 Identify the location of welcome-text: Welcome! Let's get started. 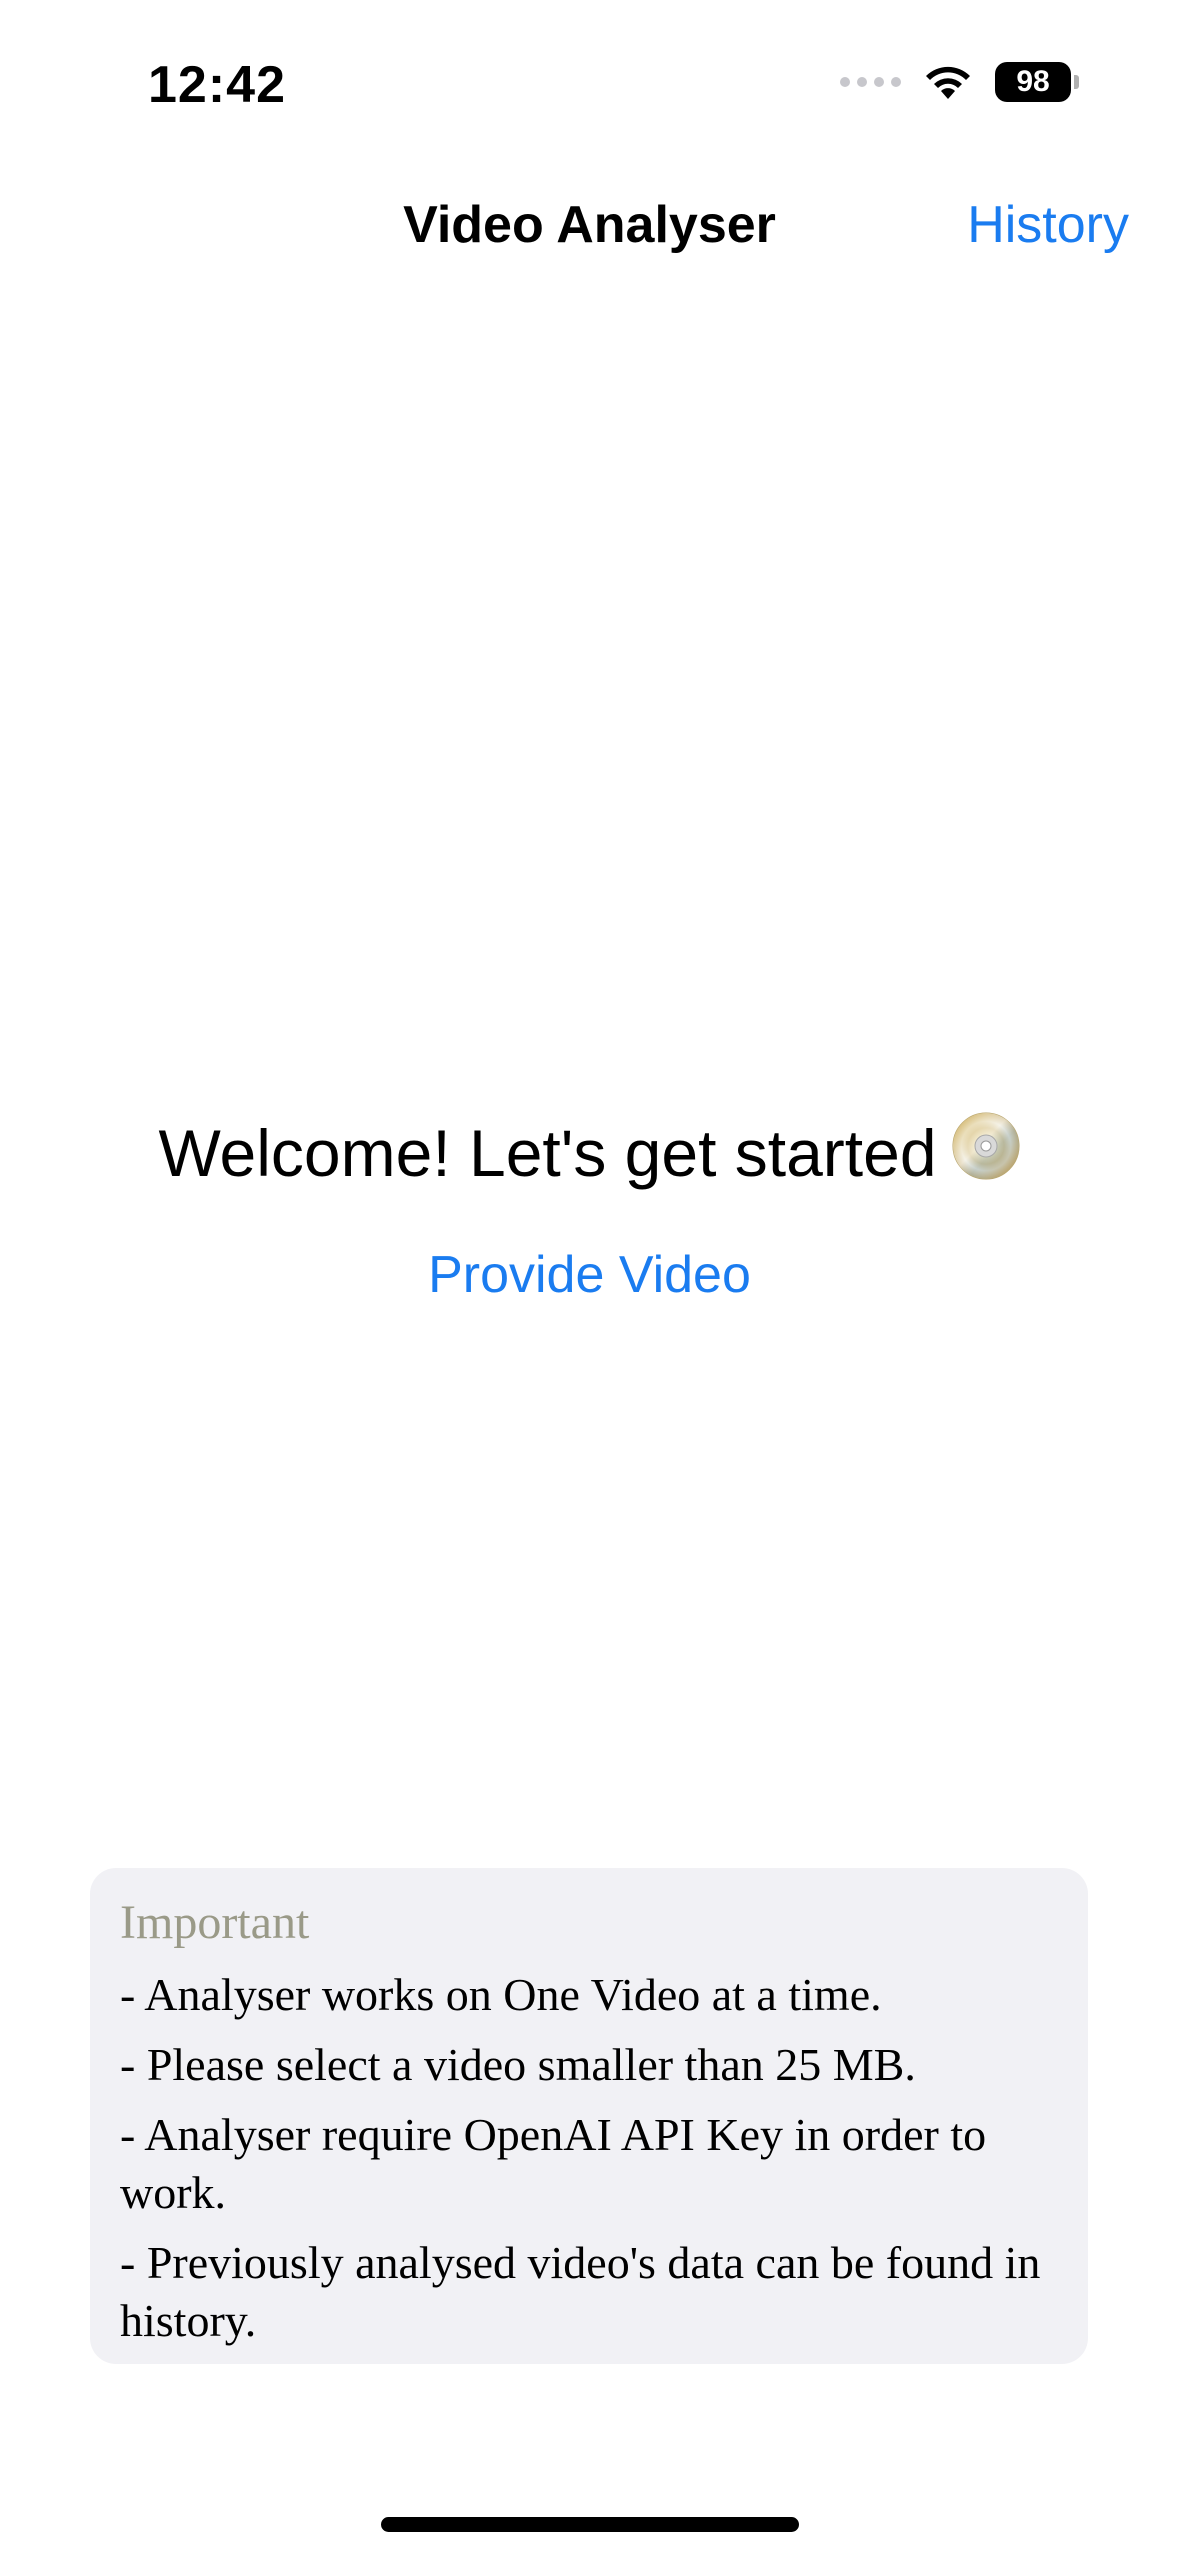
(547, 1153).